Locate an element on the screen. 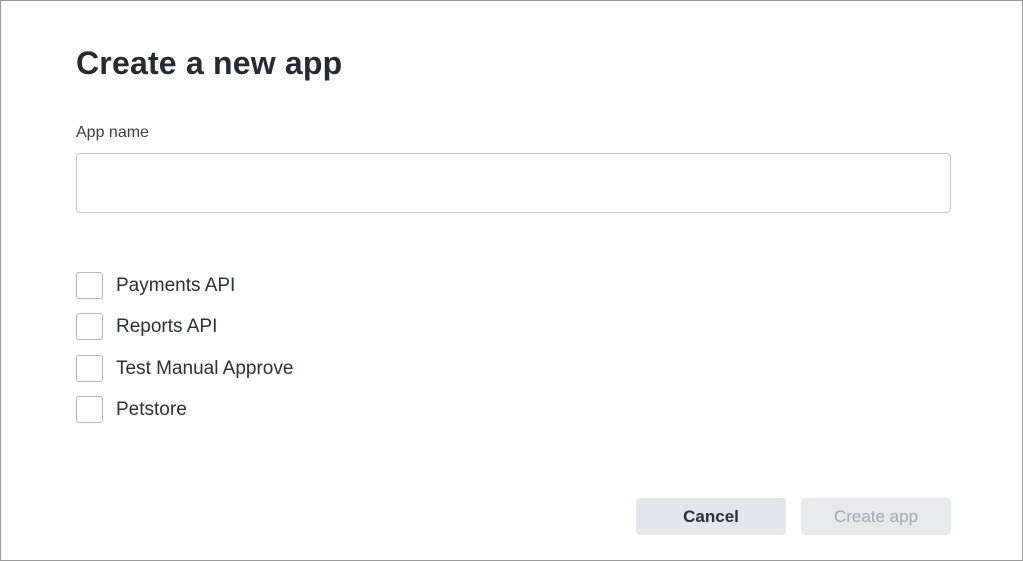 This screenshot has height=561, width=1023. api-option-petstore: Petstore is located at coordinates (184, 409).